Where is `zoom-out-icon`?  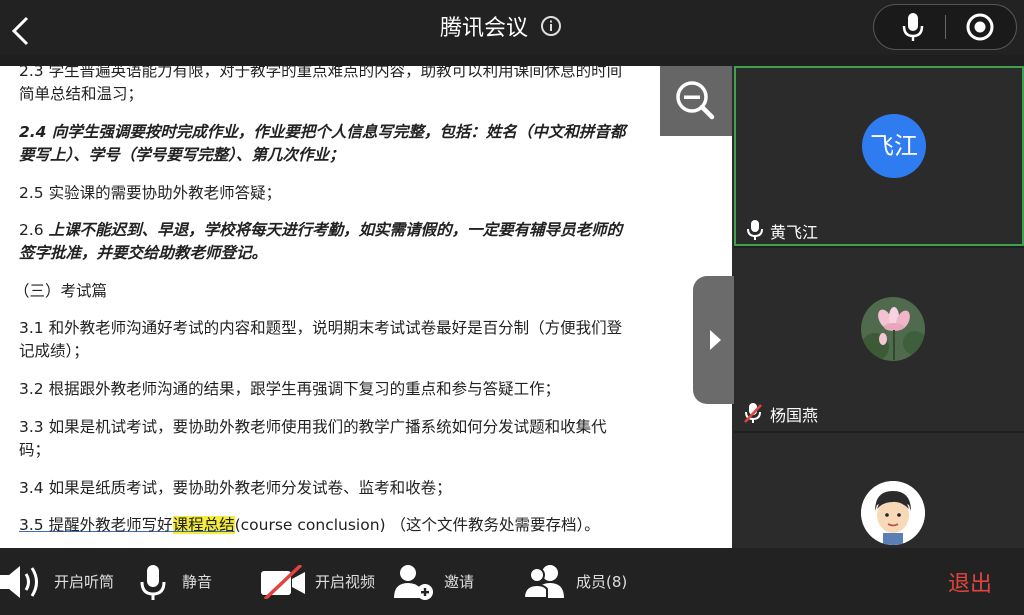
zoom-out-icon is located at coordinates (695, 100).